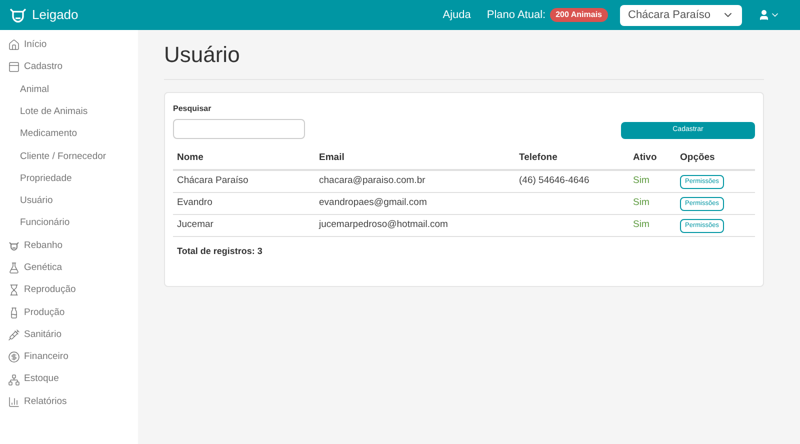  Describe the element at coordinates (220, 251) in the screenshot. I see `total-count: Total de registros: 3` at that location.